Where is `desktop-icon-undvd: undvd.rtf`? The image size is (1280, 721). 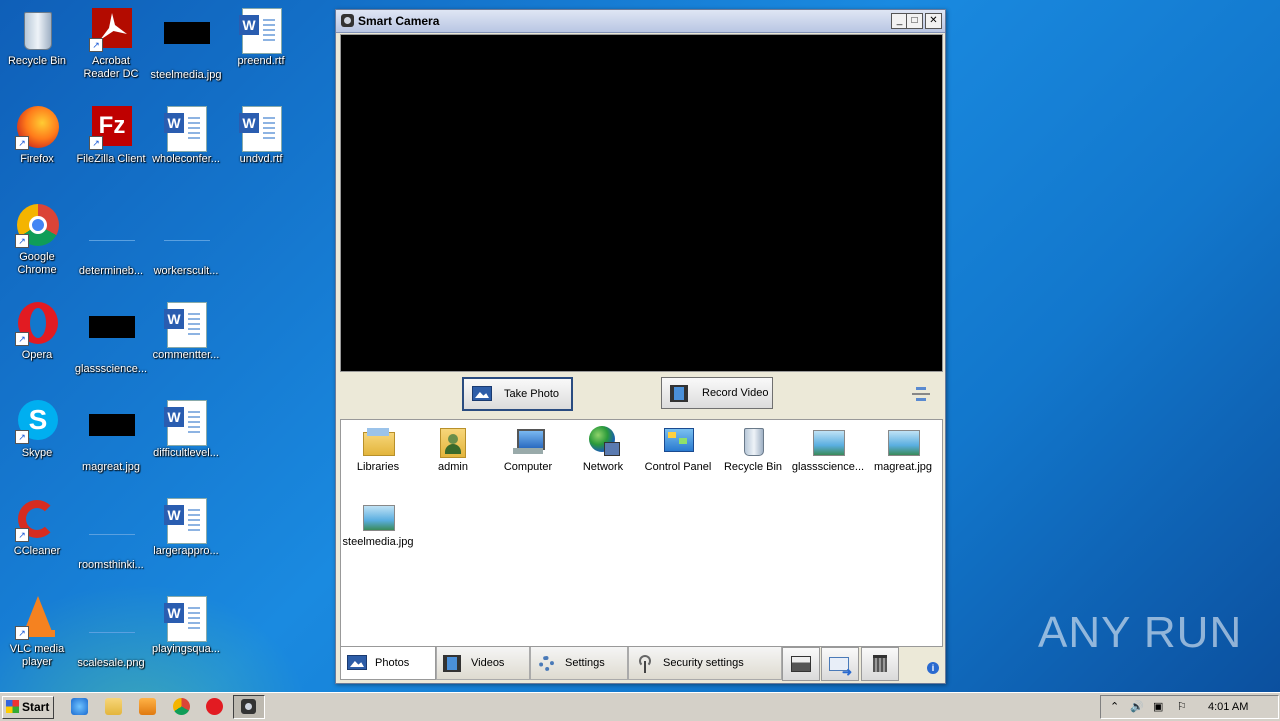 desktop-icon-undvd: undvd.rtf is located at coordinates (261, 136).